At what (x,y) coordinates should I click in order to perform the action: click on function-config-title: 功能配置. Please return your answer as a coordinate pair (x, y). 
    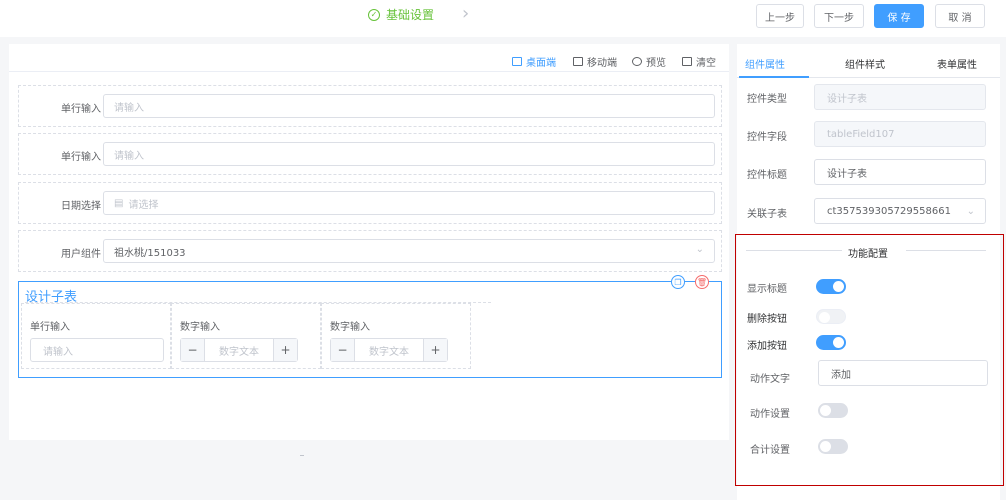
    Looking at the image, I should click on (868, 254).